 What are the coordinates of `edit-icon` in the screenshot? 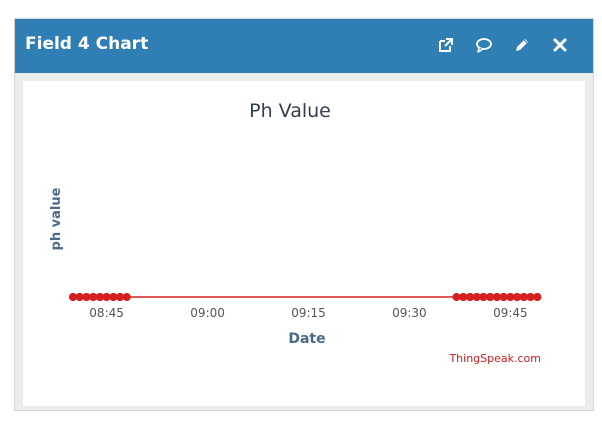 It's located at (522, 45).